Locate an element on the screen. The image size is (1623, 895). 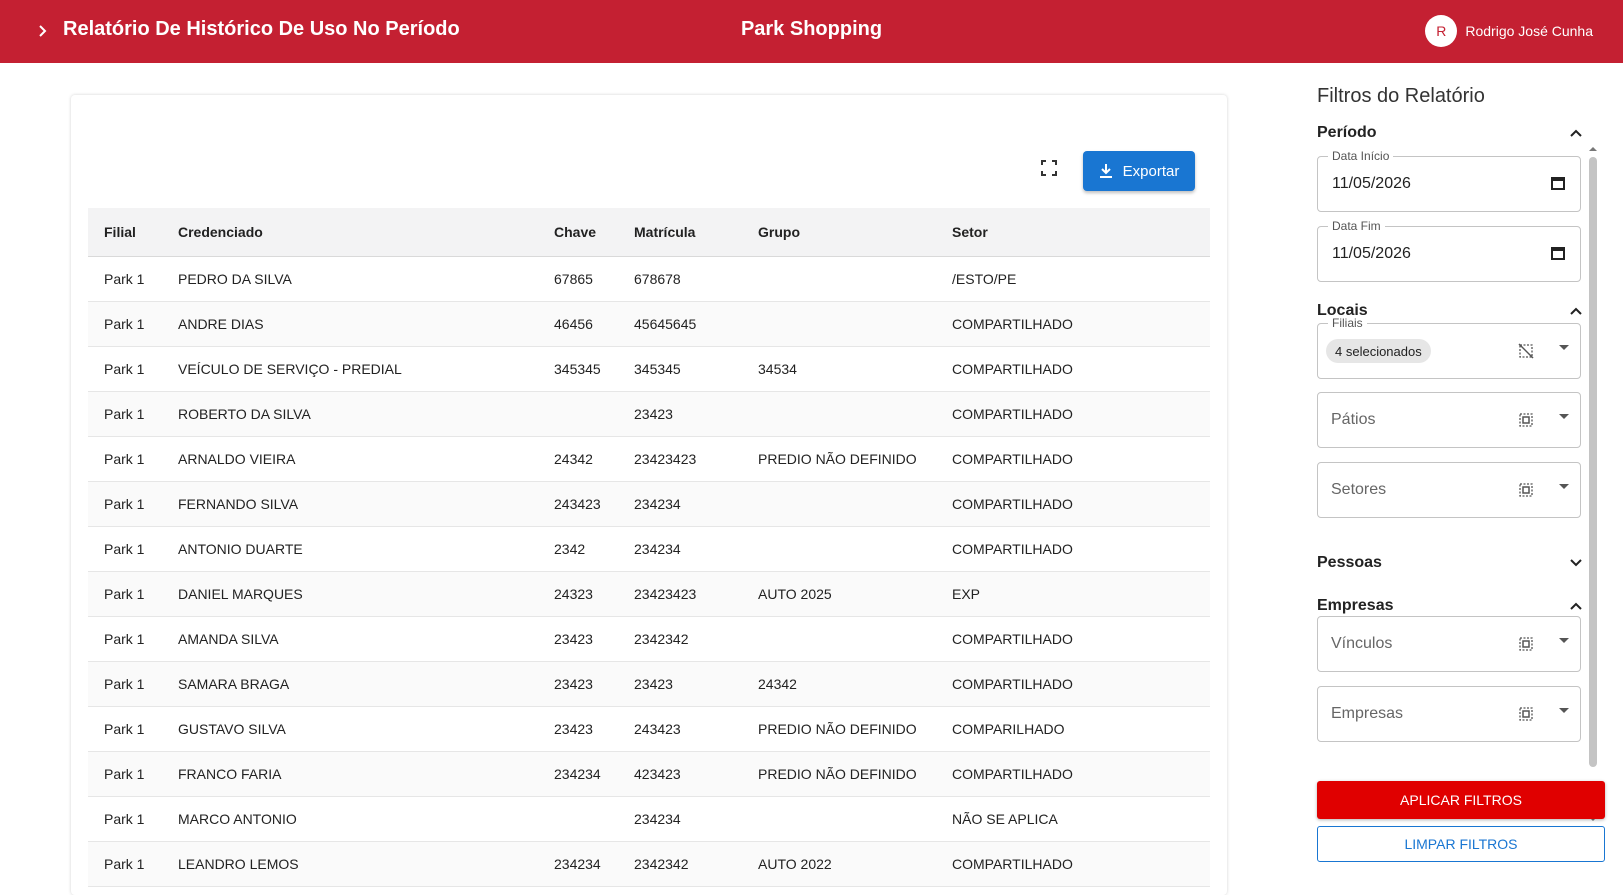
clear-filters-button: LIMPAR FILTROS is located at coordinates (1461, 844).